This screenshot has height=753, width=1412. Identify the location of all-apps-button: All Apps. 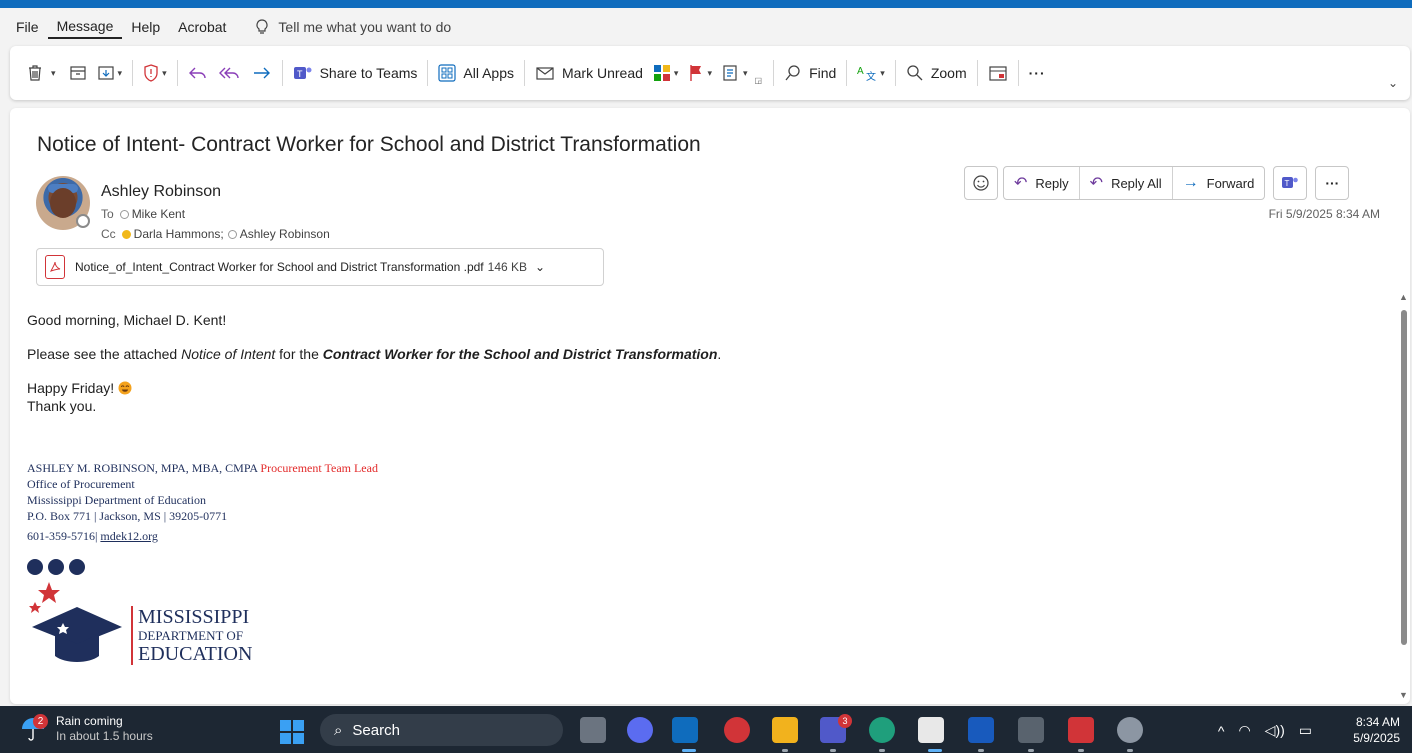
(476, 73).